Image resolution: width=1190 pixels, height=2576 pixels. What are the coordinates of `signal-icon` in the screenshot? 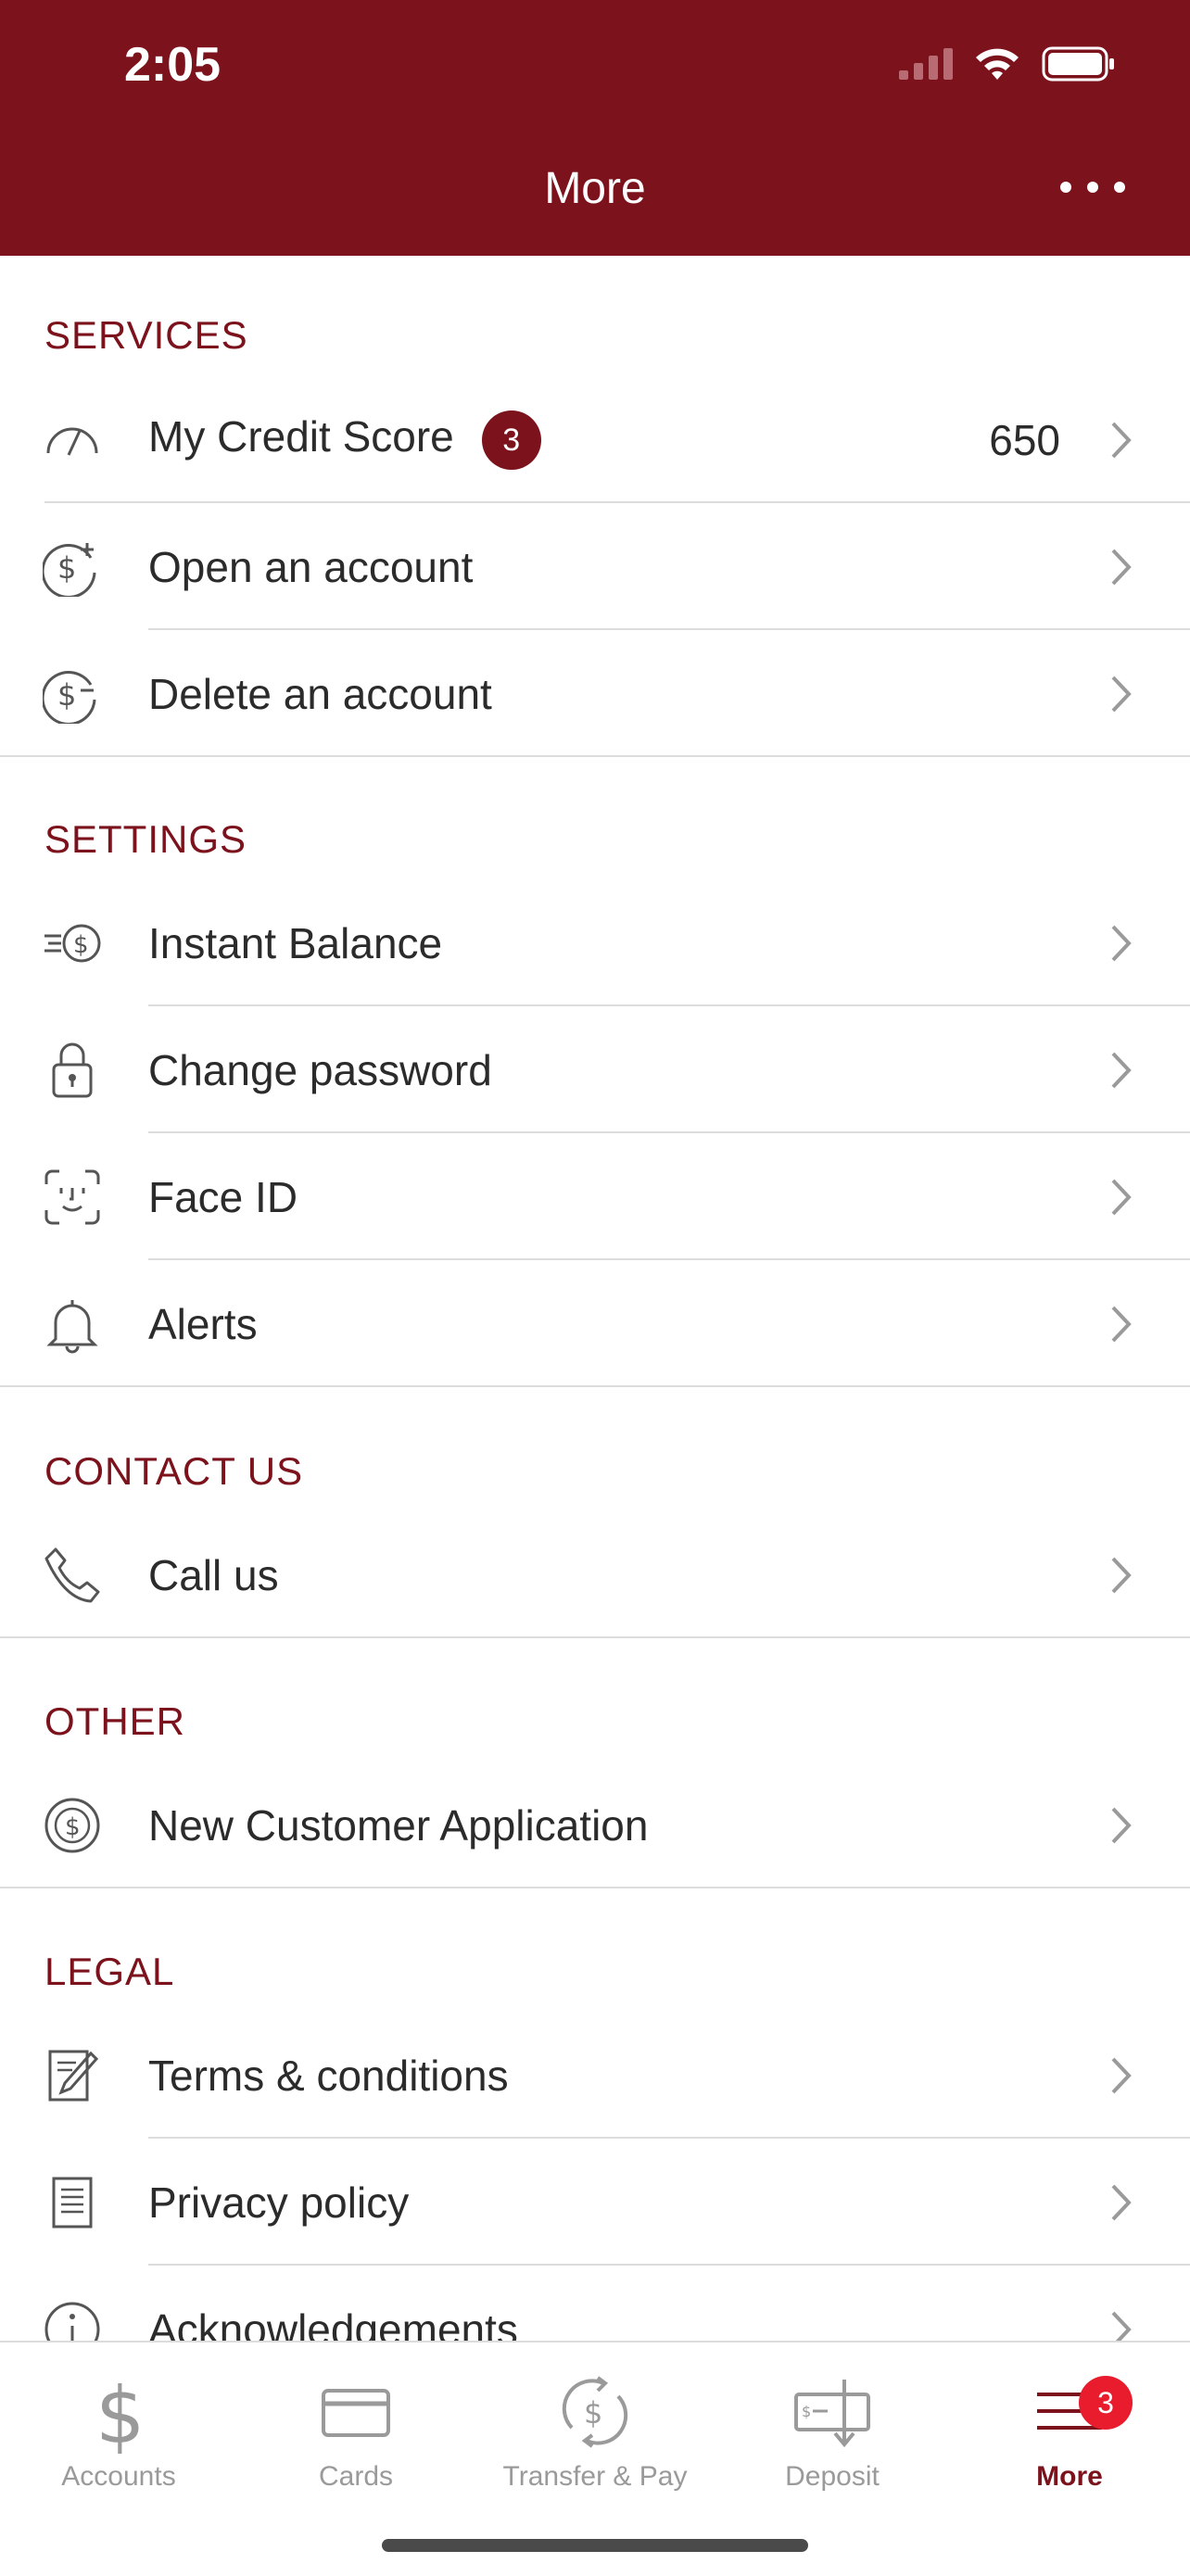 It's located at (926, 64).